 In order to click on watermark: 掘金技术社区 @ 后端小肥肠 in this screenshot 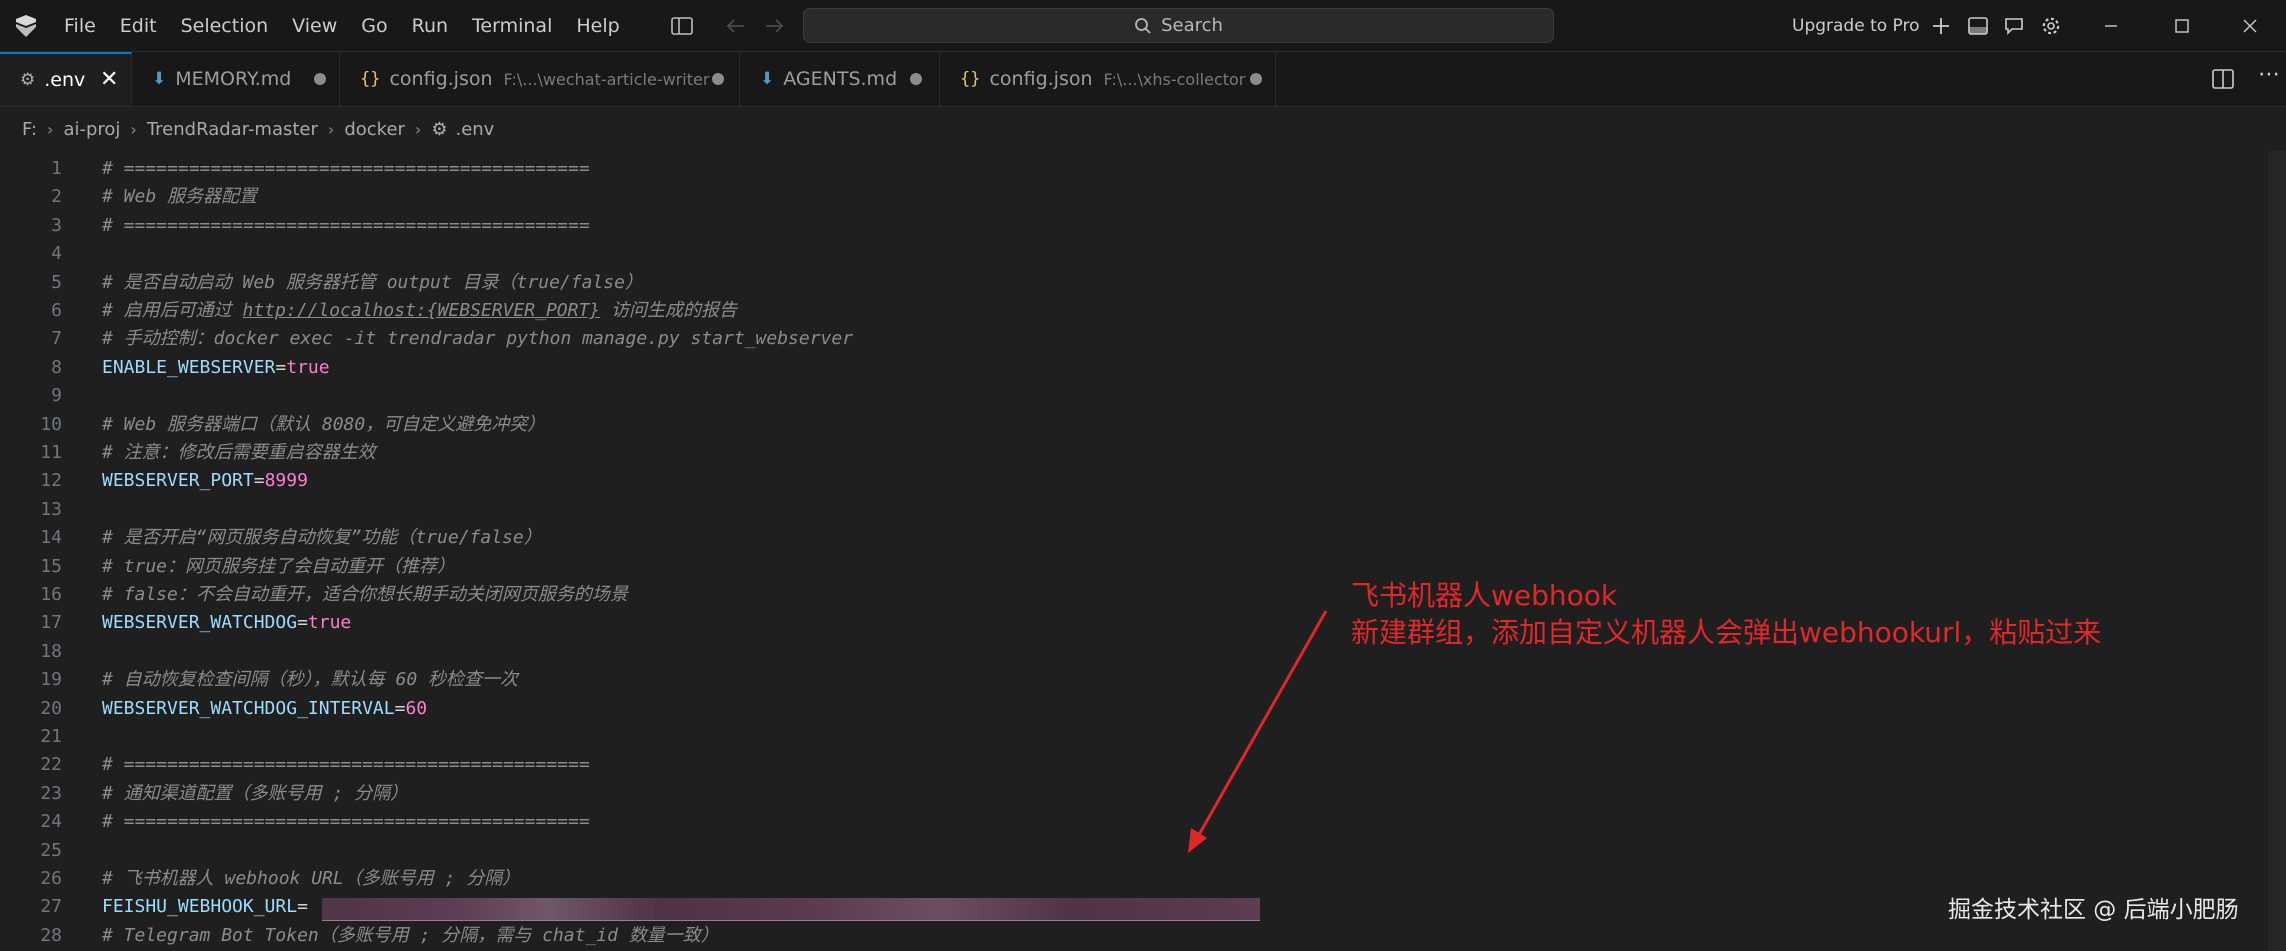, I will do `click(2093, 910)`.